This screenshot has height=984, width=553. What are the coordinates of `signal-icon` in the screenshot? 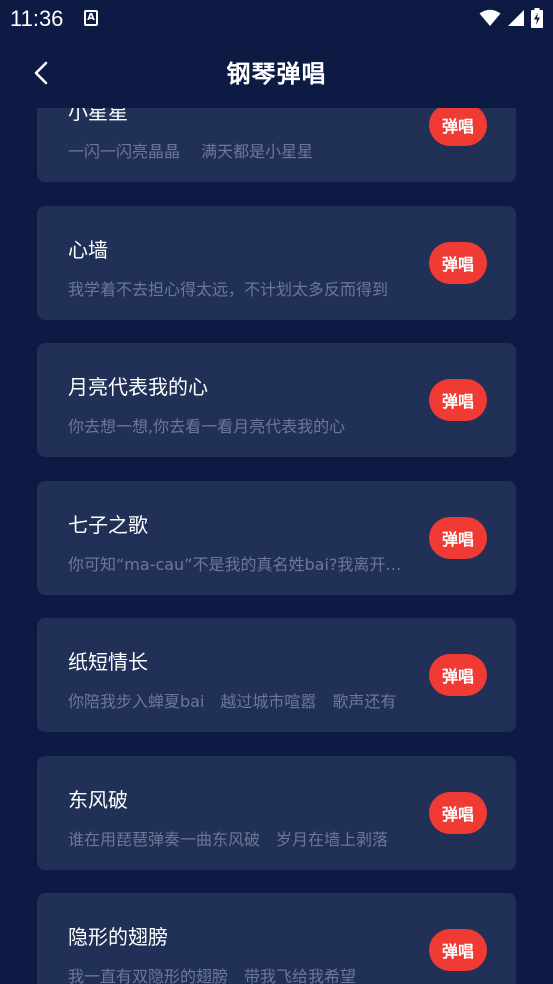 It's located at (516, 18).